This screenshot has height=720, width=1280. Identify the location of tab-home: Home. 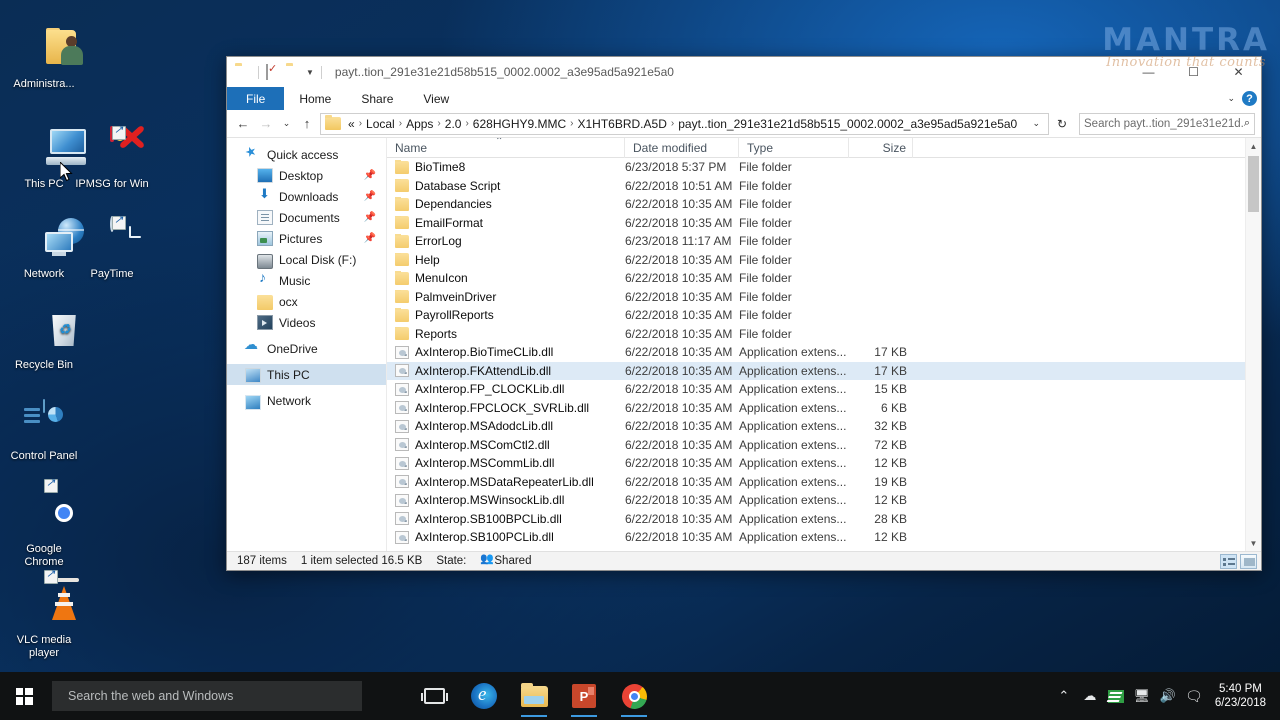
(315, 98).